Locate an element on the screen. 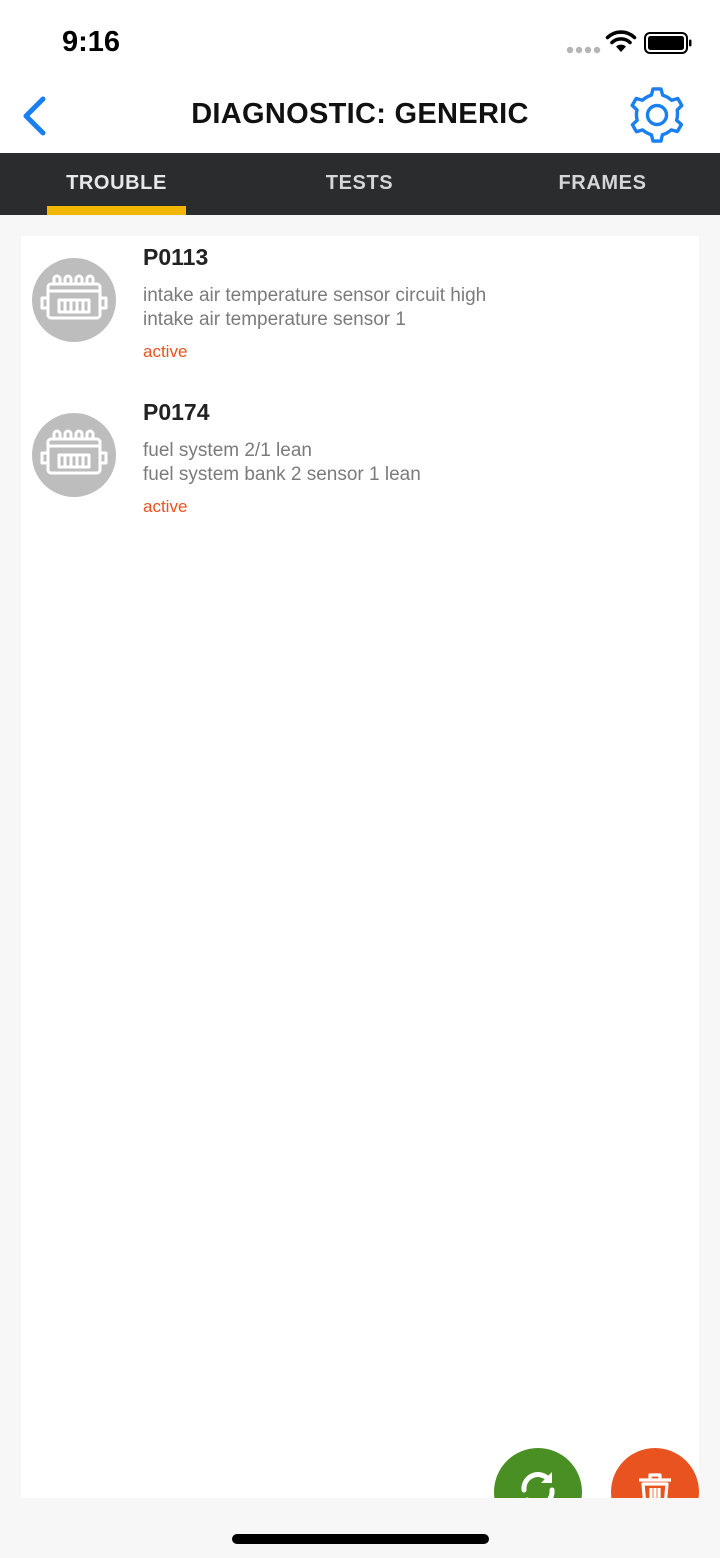  battery-icon is located at coordinates (668, 43).